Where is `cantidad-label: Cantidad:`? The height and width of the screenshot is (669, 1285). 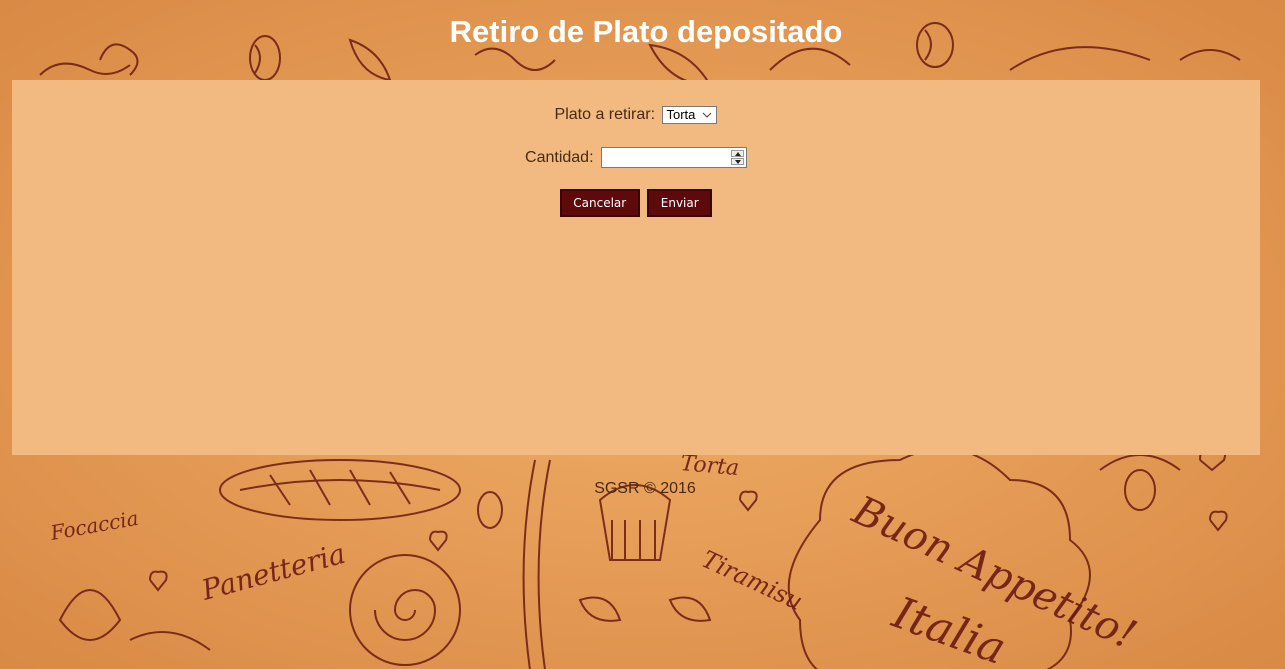 cantidad-label: Cantidad: is located at coordinates (559, 157).